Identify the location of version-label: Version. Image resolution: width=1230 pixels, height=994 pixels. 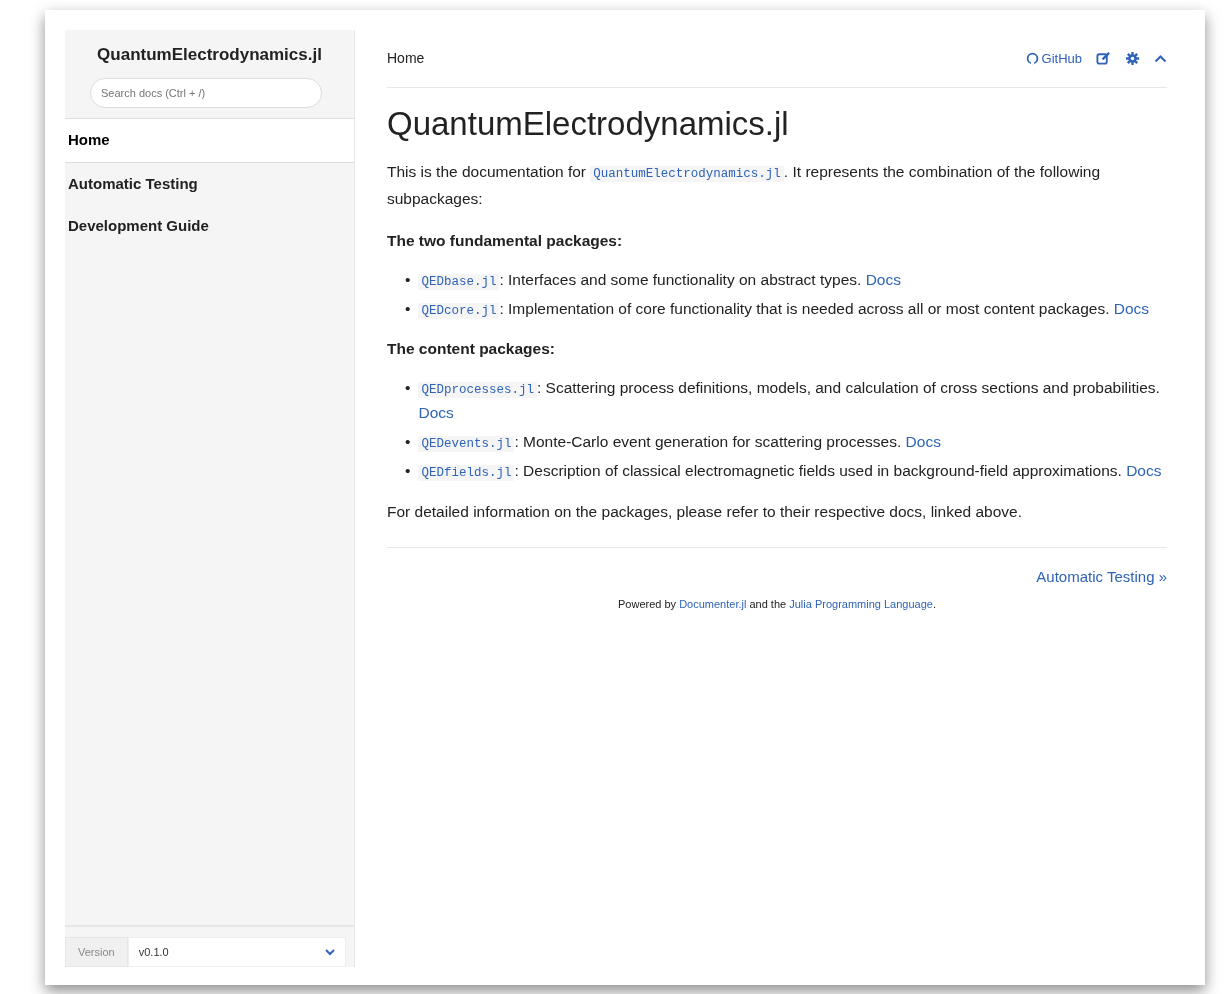
(96, 951).